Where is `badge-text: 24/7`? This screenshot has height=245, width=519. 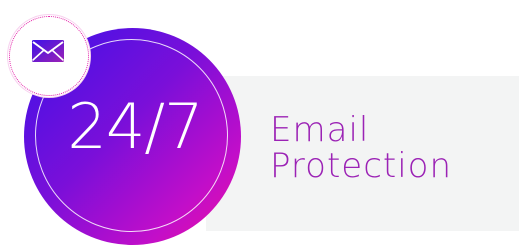
badge-text: 24/7 is located at coordinates (135, 126).